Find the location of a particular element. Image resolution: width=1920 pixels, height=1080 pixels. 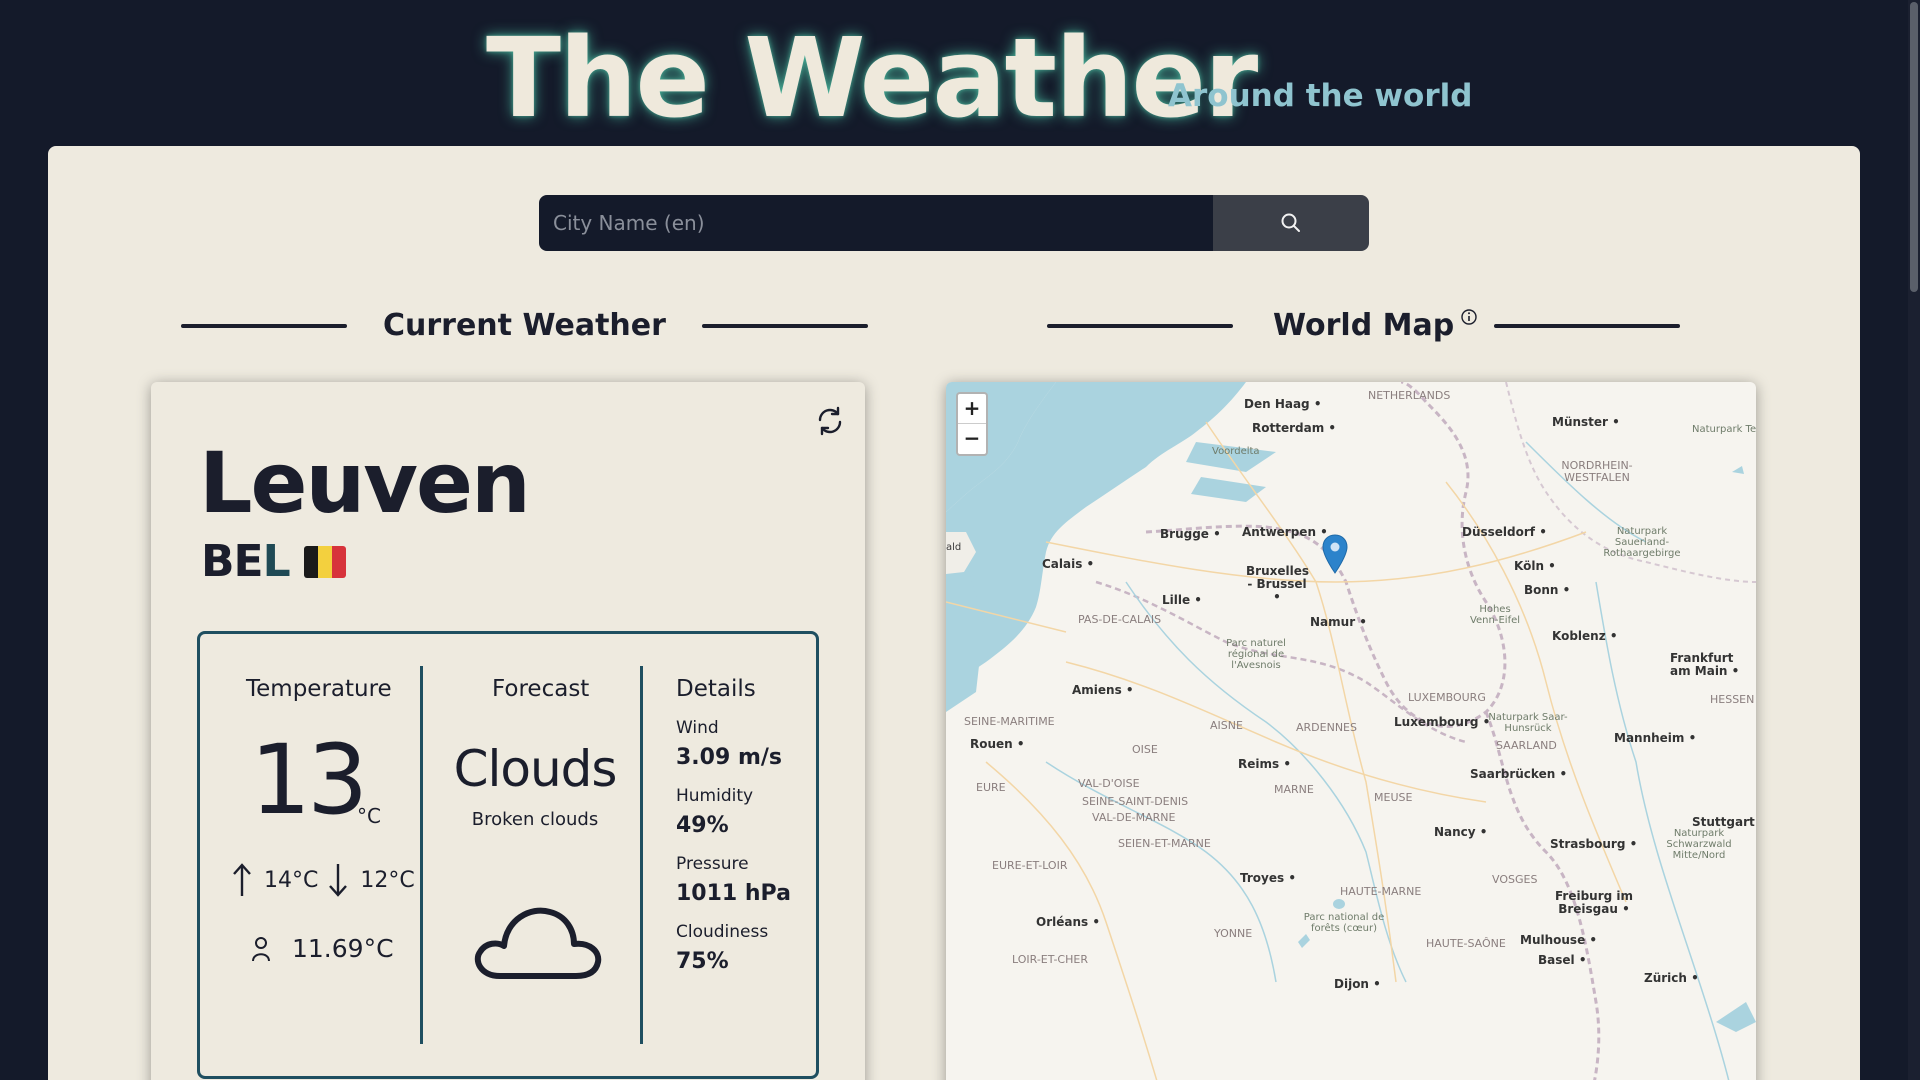

map-label: Nancy is located at coordinates (1460, 832).